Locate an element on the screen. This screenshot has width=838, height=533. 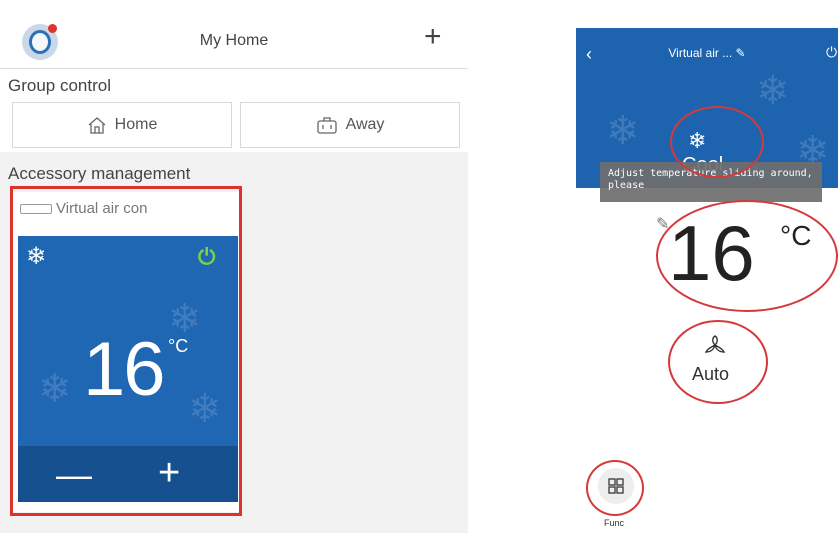
annotation-circle-fan is located at coordinates (718, 362).